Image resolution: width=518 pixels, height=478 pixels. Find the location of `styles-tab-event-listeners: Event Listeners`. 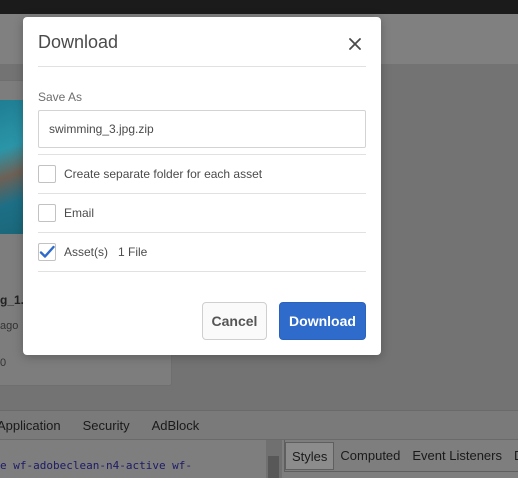

styles-tab-event-listeners: Event Listeners is located at coordinates (457, 456).